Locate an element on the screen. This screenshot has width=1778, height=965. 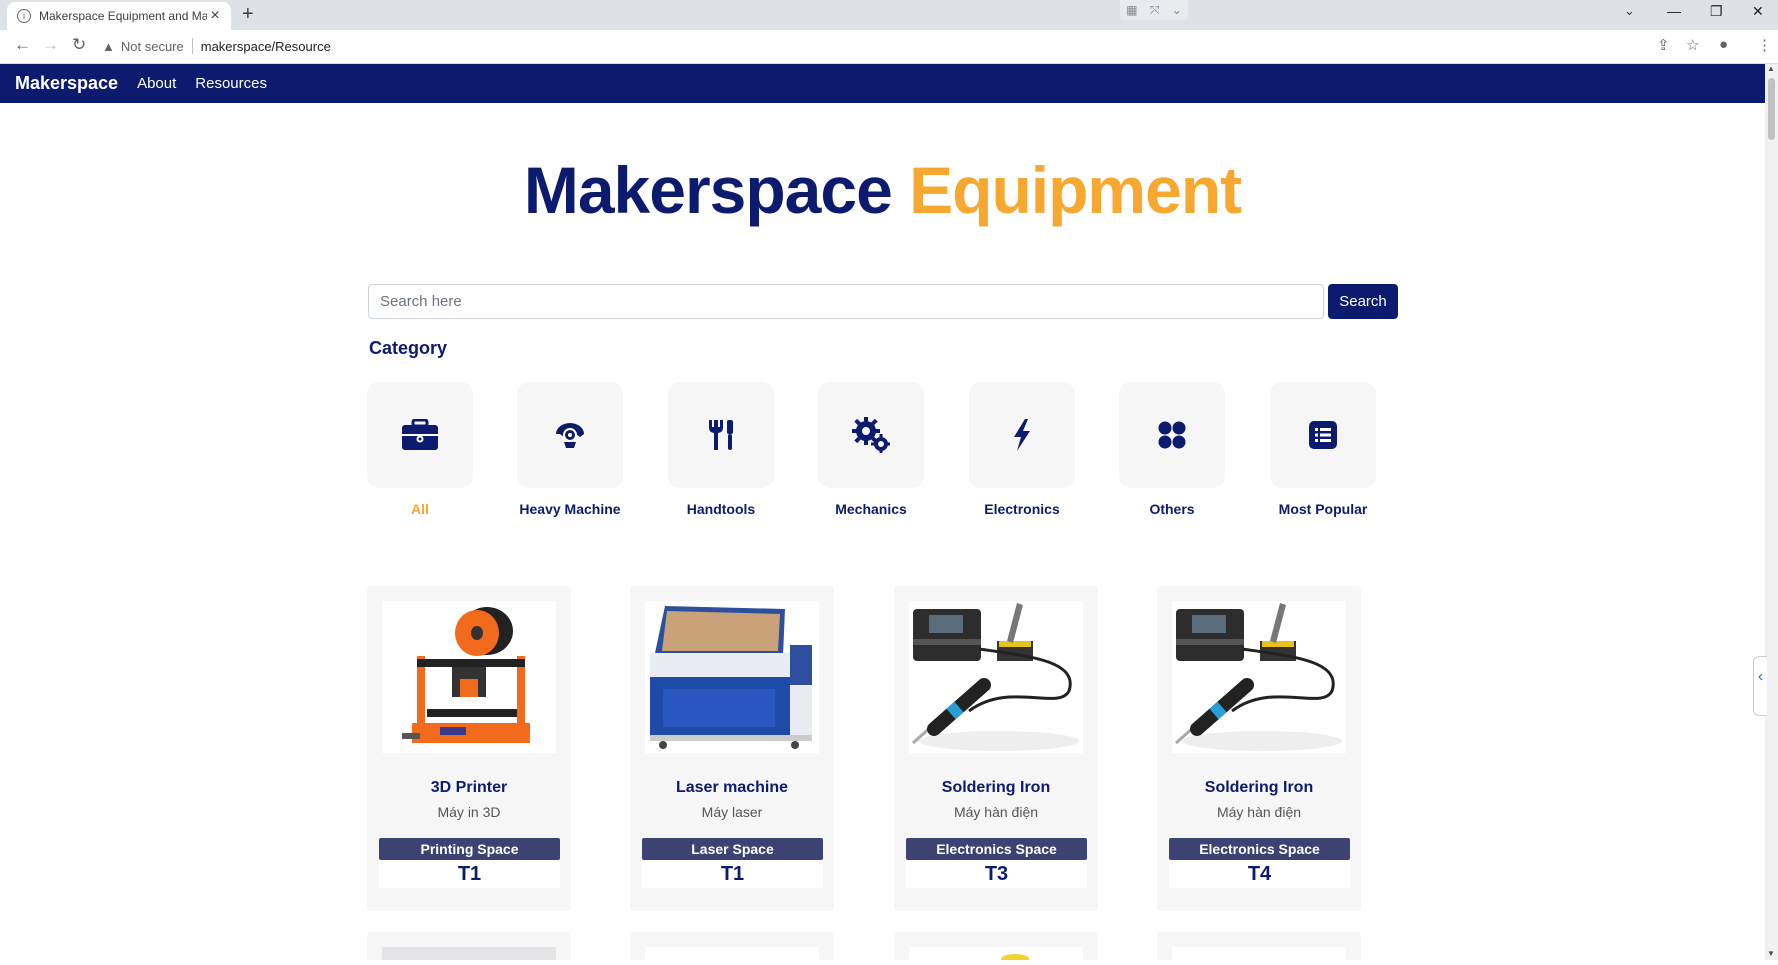
tools-icon is located at coordinates (721, 435).